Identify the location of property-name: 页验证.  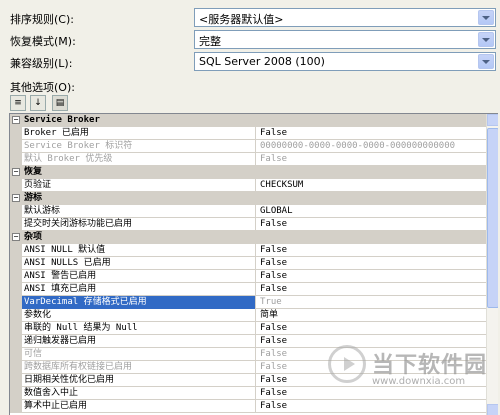
(38, 185).